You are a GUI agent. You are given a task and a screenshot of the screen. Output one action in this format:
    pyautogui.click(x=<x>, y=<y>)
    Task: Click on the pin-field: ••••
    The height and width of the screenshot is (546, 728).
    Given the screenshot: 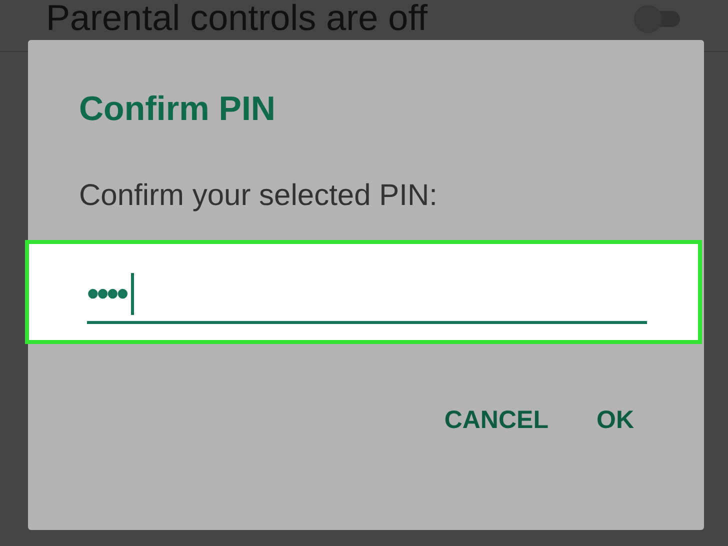 What is the action you would take?
    pyautogui.click(x=367, y=295)
    